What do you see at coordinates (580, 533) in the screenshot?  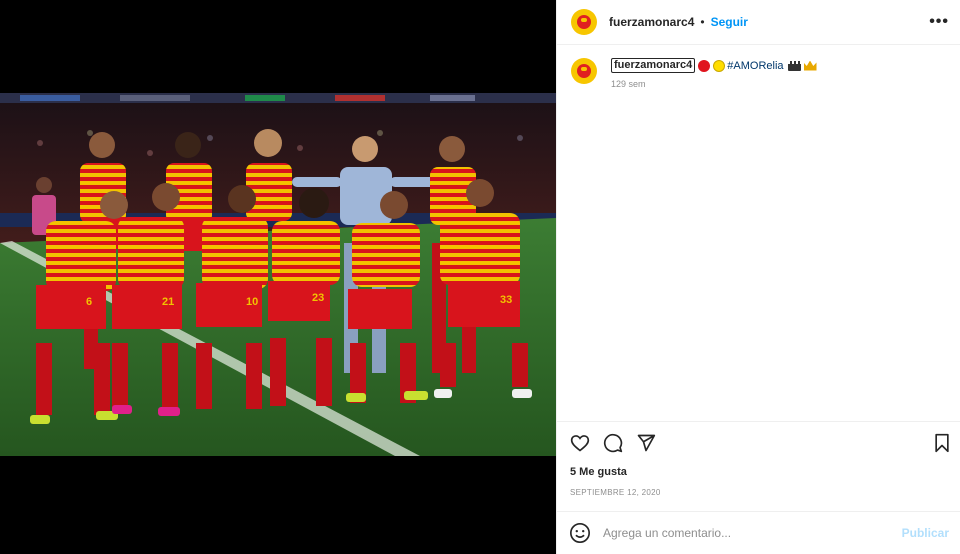 I see `emoji-icon` at bounding box center [580, 533].